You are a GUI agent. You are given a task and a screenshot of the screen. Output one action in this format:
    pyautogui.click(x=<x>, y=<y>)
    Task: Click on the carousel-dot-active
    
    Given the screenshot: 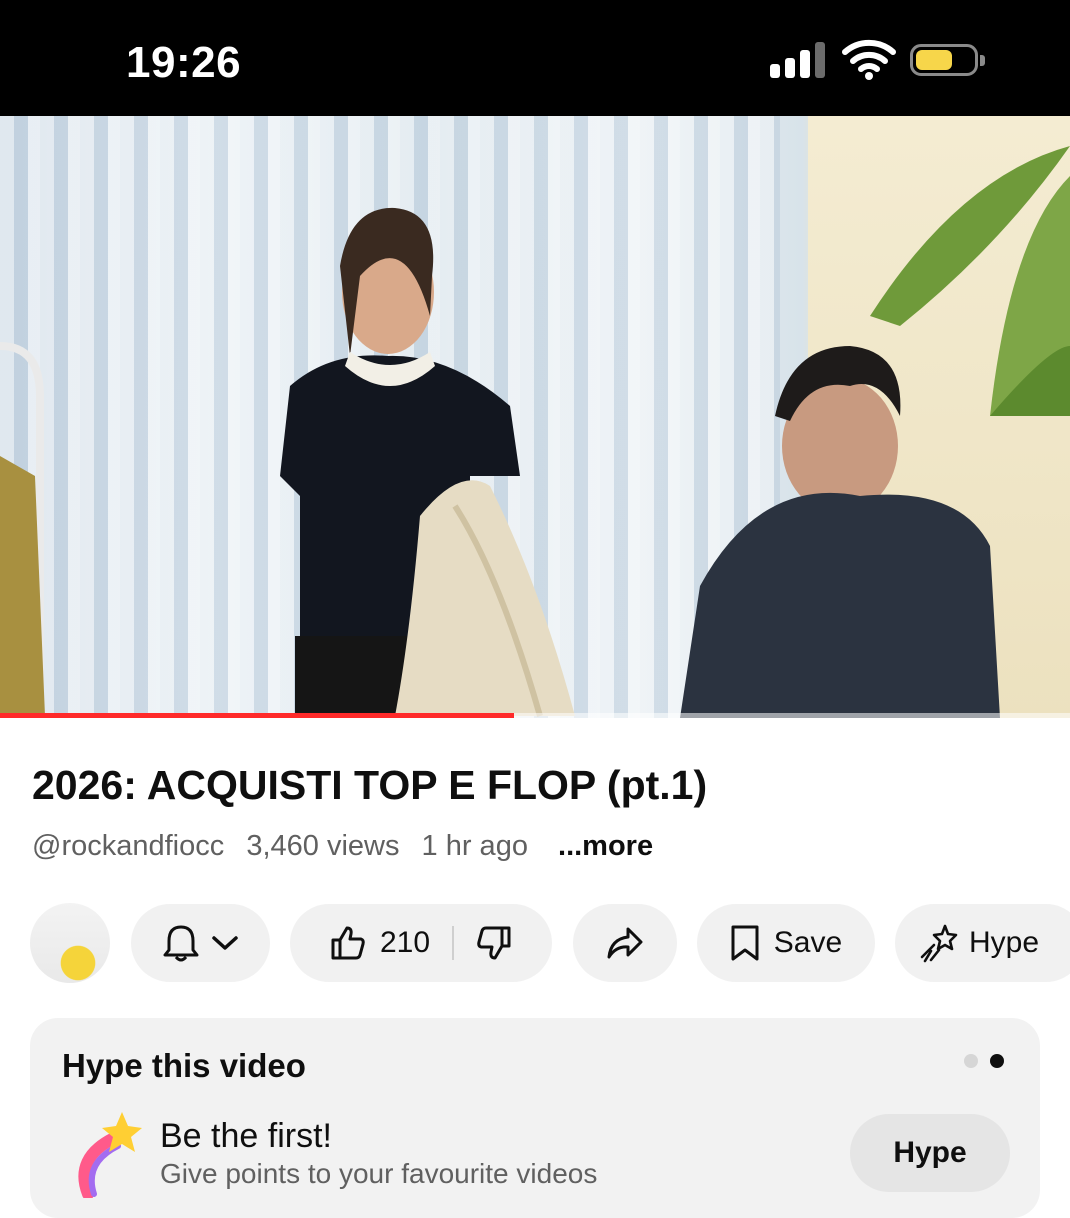 What is the action you would take?
    pyautogui.click(x=997, y=1061)
    